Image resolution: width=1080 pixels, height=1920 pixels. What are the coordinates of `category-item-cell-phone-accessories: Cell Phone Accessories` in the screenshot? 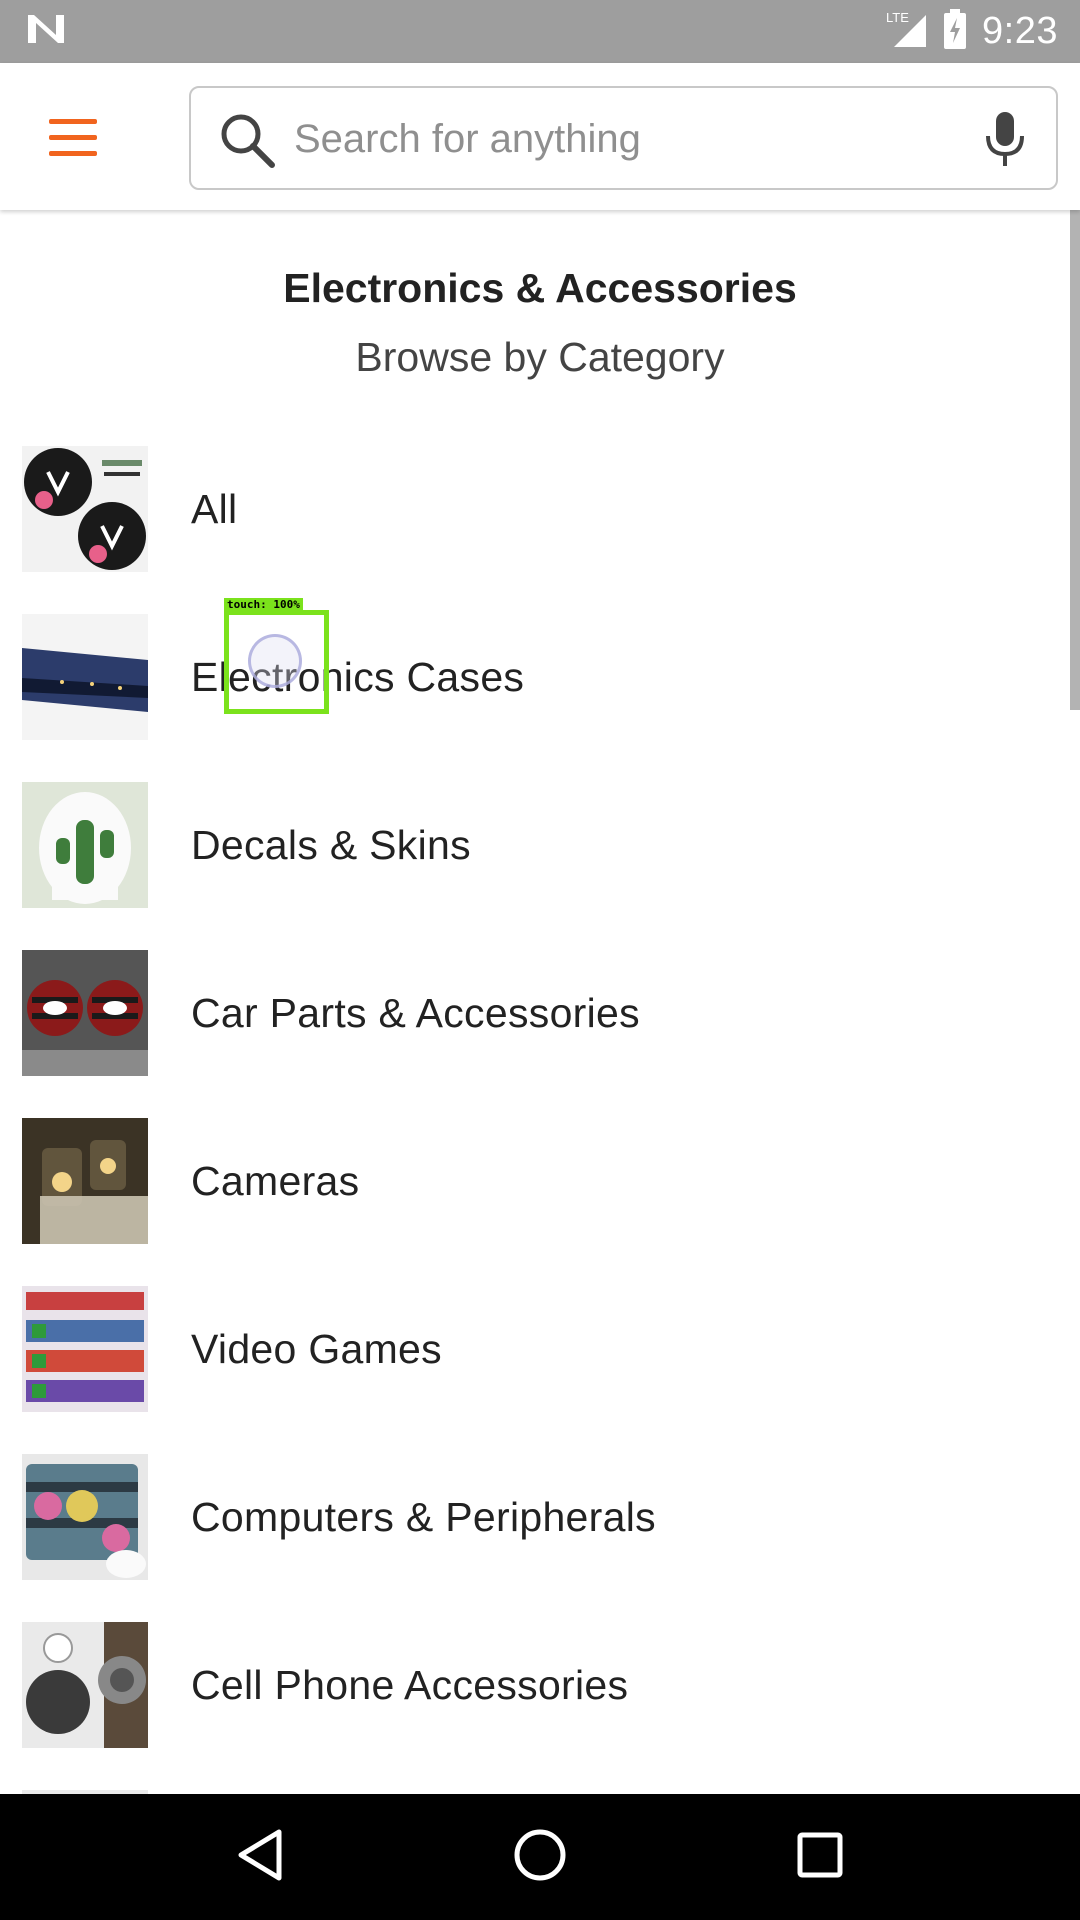 It's located at (540, 1685).